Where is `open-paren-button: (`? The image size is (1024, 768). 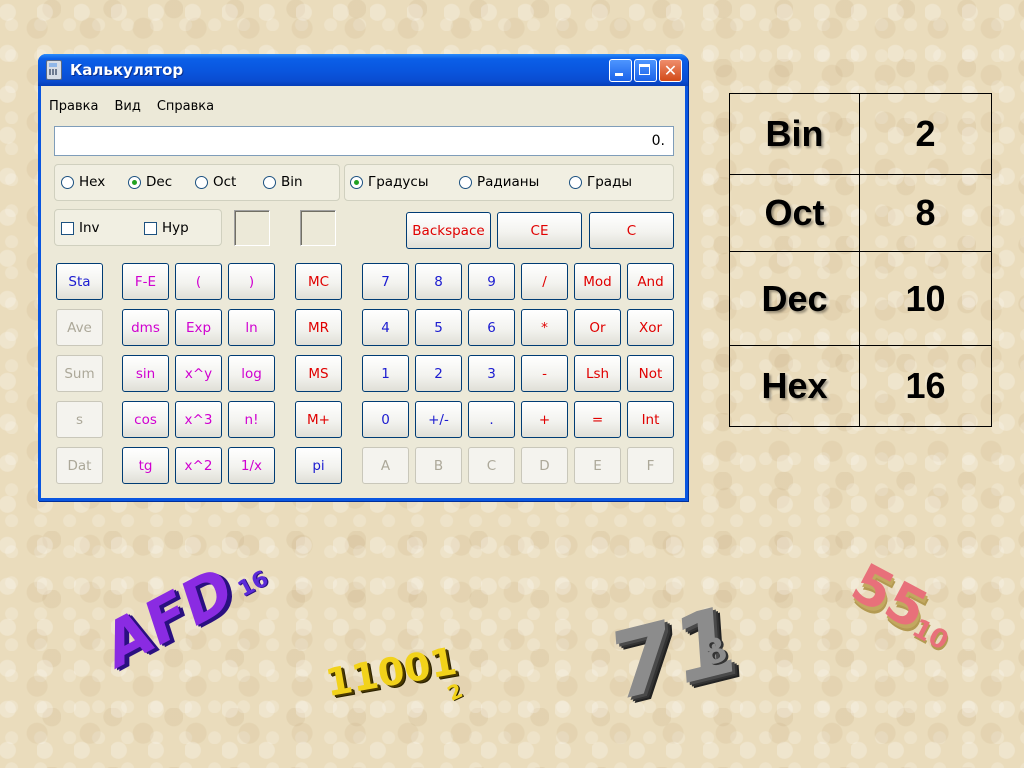
open-paren-button: ( is located at coordinates (198, 281).